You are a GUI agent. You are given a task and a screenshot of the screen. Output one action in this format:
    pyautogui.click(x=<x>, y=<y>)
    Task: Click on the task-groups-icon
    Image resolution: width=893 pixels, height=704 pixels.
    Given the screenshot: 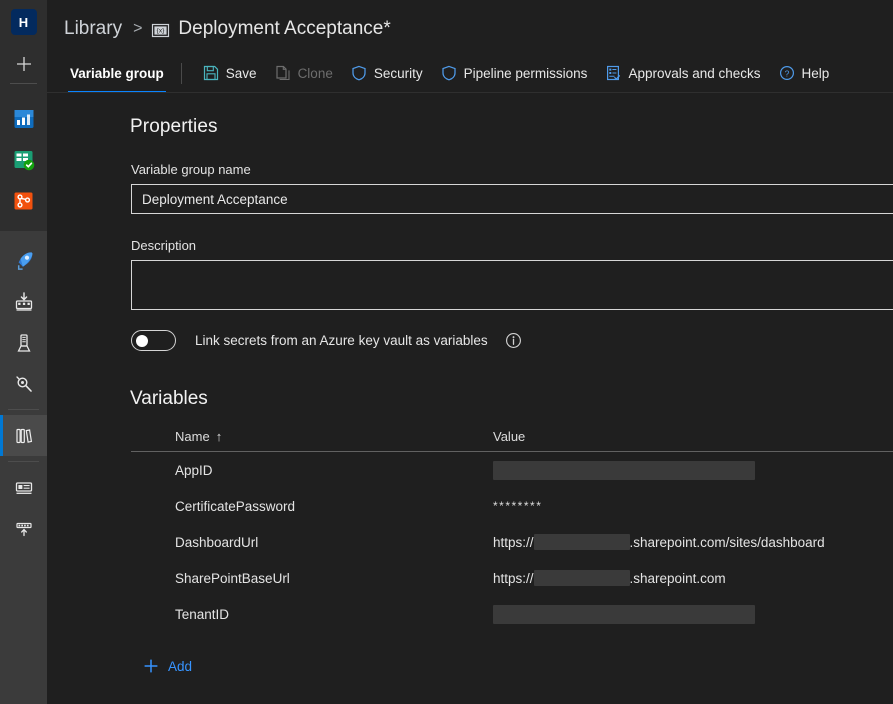 What is the action you would take?
    pyautogui.click(x=23, y=487)
    